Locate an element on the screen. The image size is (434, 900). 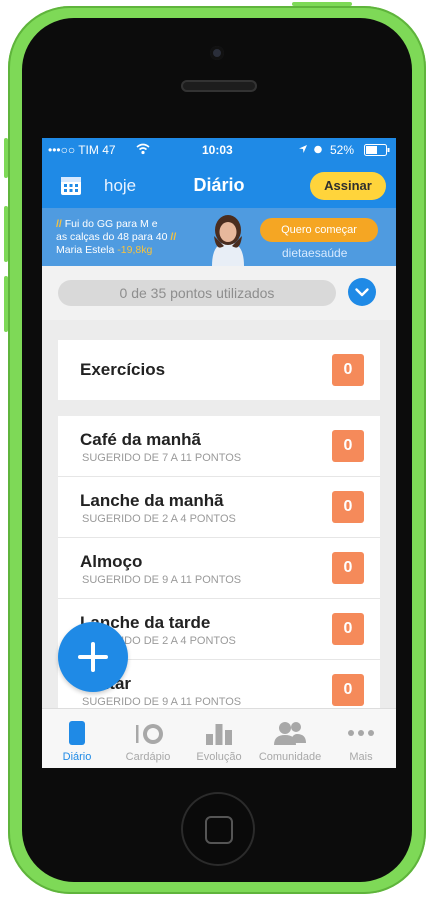
tab-label: Diário is located at coordinates (77, 757).